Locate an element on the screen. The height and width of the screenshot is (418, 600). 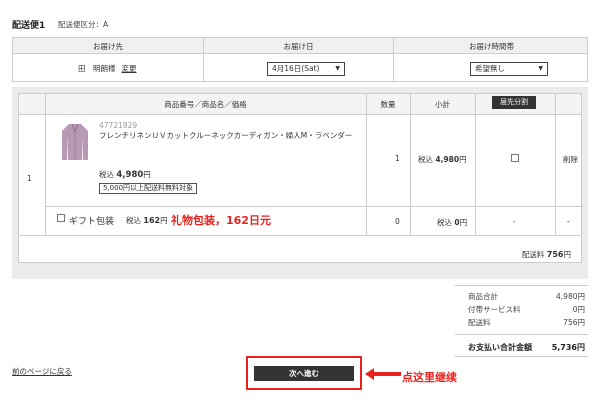
price-prefix: 税込 is located at coordinates (106, 174).